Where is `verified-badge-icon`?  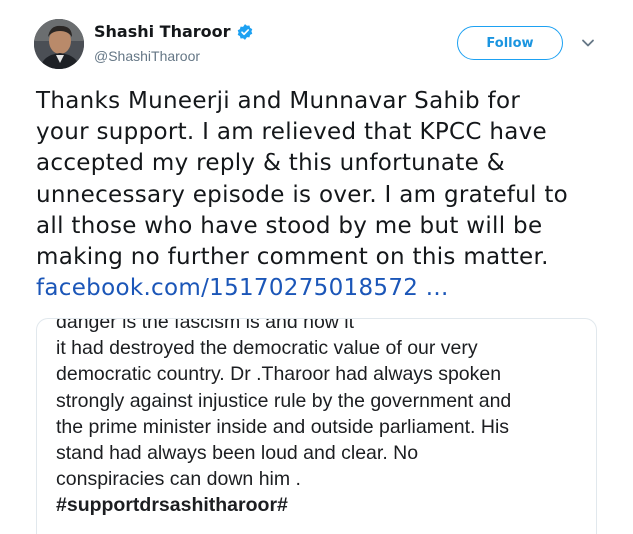
verified-badge-icon is located at coordinates (244, 31).